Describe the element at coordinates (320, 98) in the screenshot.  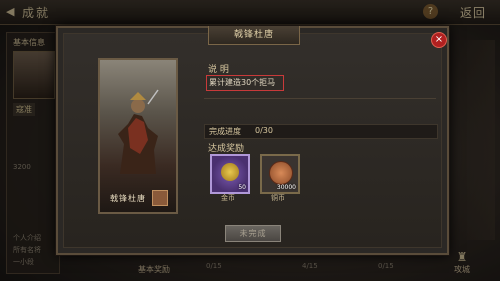
I see `divider` at that location.